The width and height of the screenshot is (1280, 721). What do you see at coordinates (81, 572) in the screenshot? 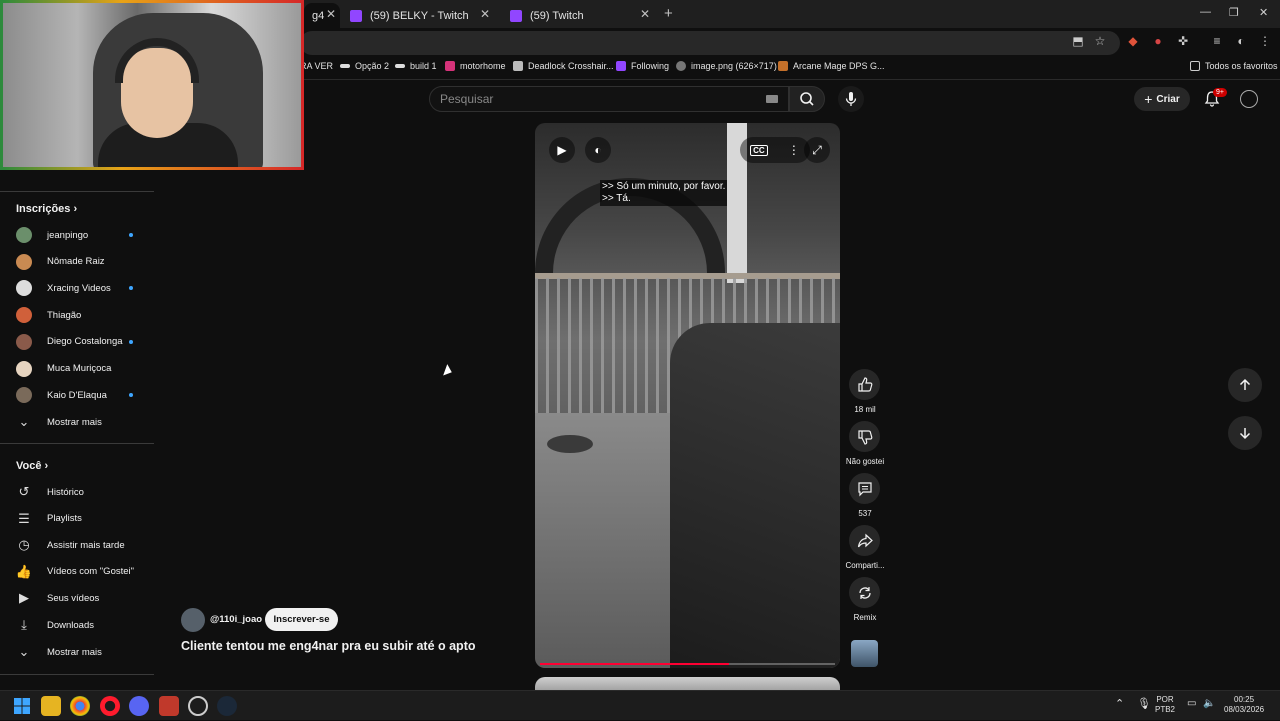
I see `sidebar-you-item: 👍 Vídeos com "Gostei"` at bounding box center [81, 572].